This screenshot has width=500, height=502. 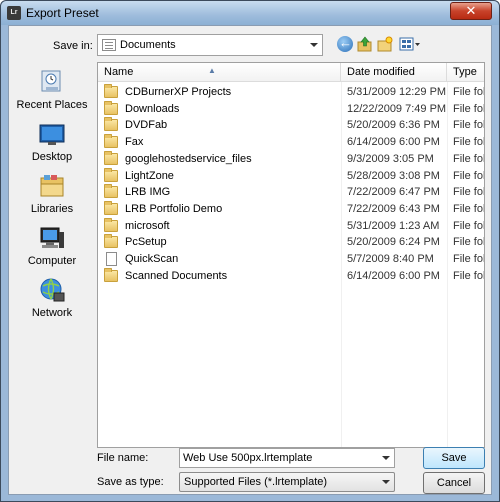 I want to click on place-label: Network, so click(x=52, y=313).